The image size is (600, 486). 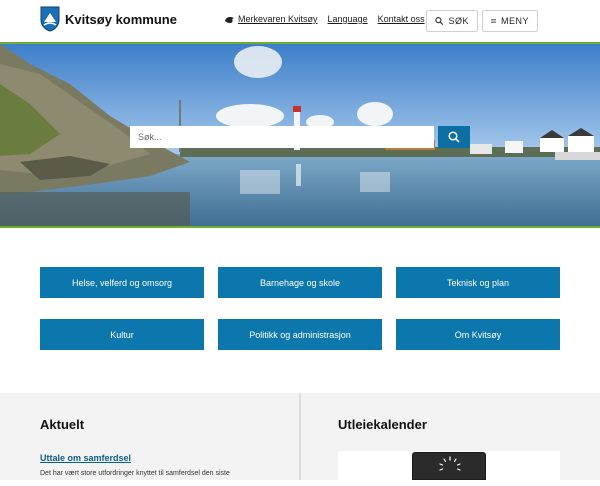 What do you see at coordinates (478, 282) in the screenshot?
I see `tile-teknisk: Teknisk og plan` at bounding box center [478, 282].